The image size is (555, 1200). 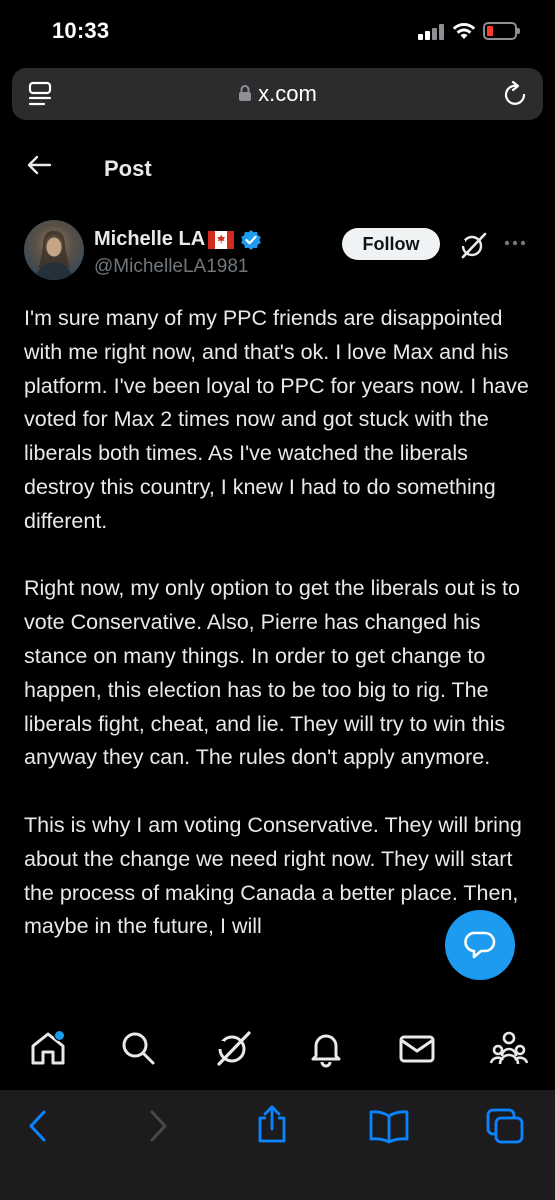 What do you see at coordinates (277, 1051) in the screenshot?
I see `bottom-navigation` at bounding box center [277, 1051].